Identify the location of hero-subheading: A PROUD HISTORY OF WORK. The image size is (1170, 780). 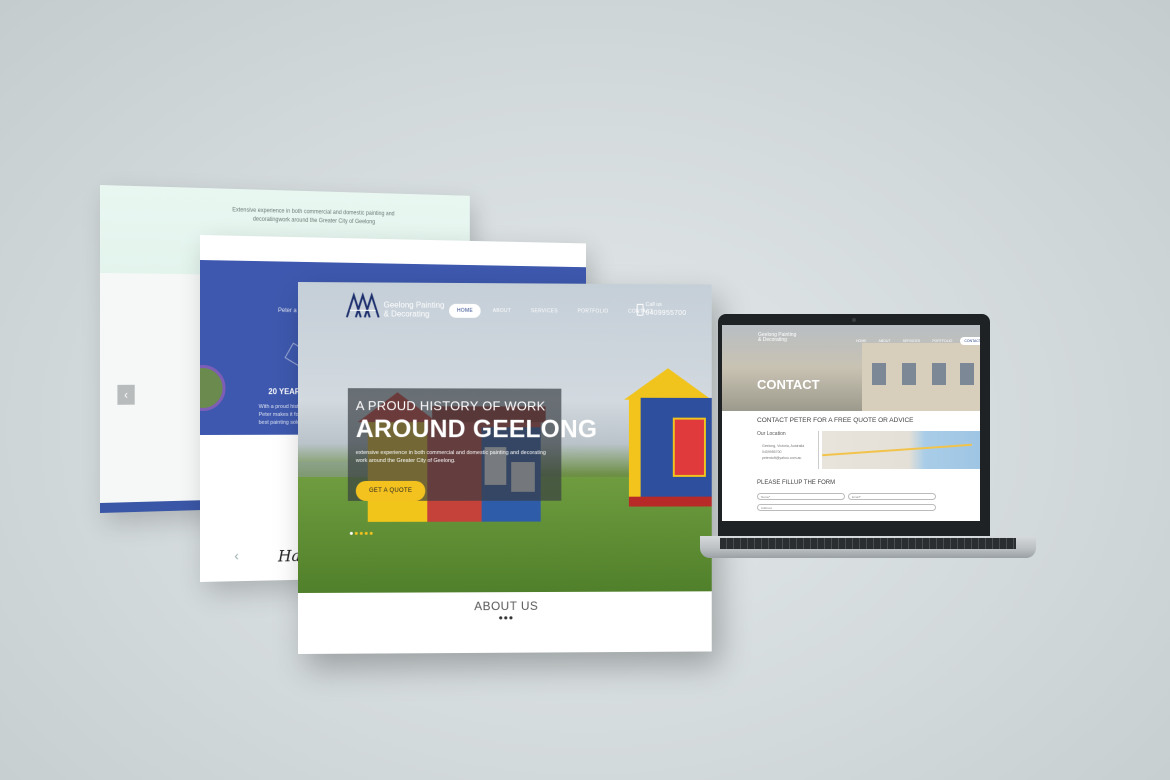
(450, 406).